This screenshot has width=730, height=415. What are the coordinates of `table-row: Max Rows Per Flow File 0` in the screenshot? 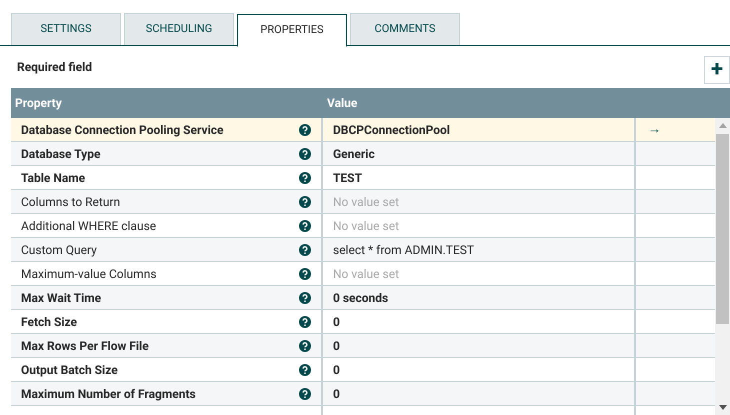 It's located at (363, 346).